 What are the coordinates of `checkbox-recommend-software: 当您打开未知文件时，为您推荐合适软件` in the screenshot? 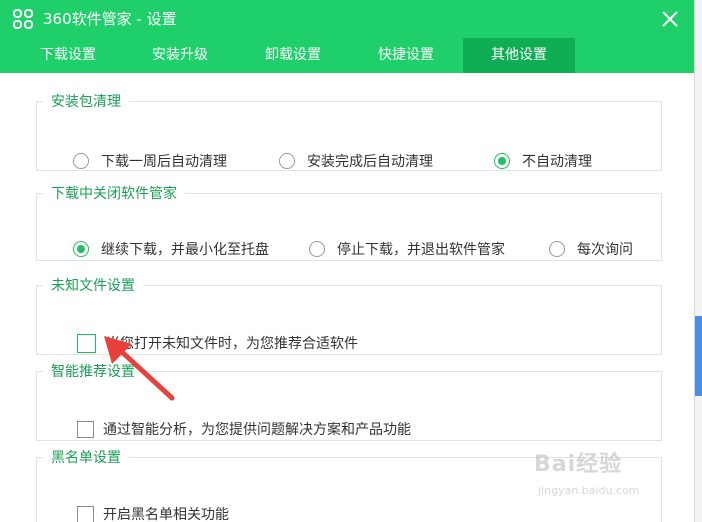 It's located at (217, 343).